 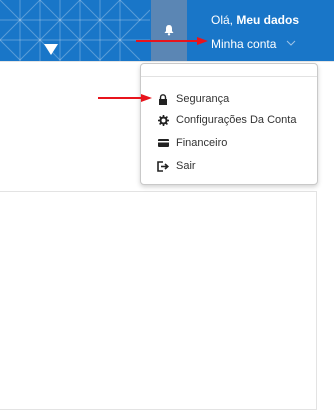 I want to click on menu-item-logout: Sair, so click(x=176, y=166).